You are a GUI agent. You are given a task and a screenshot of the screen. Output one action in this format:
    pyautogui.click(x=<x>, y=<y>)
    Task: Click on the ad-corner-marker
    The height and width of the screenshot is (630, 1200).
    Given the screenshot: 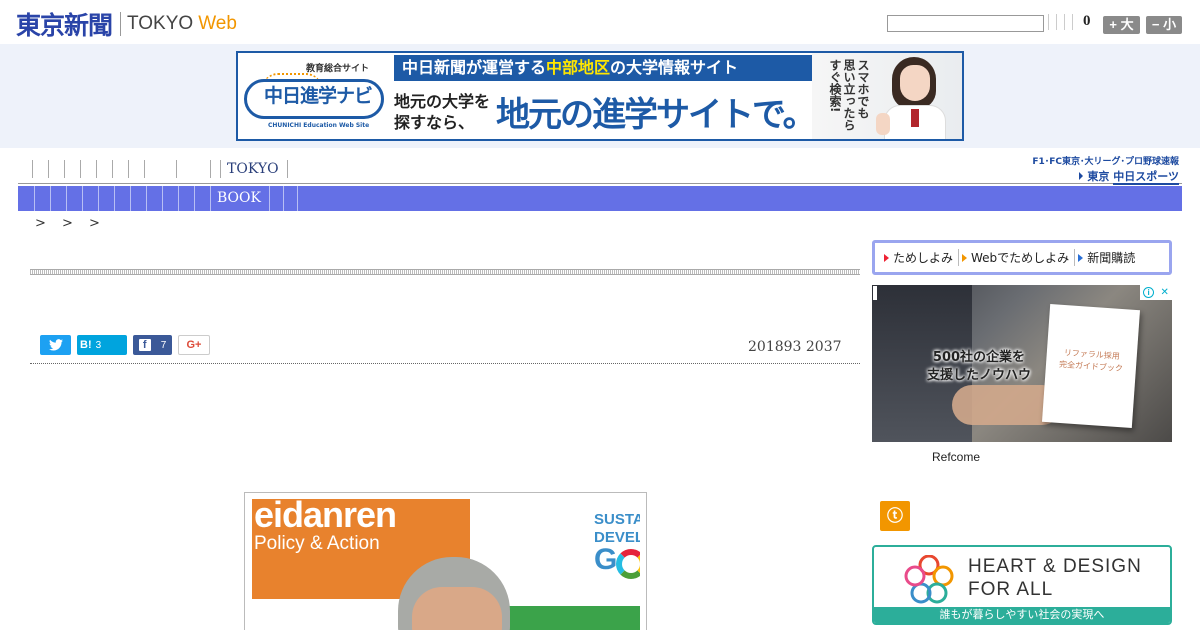 What is the action you would take?
    pyautogui.click(x=875, y=293)
    